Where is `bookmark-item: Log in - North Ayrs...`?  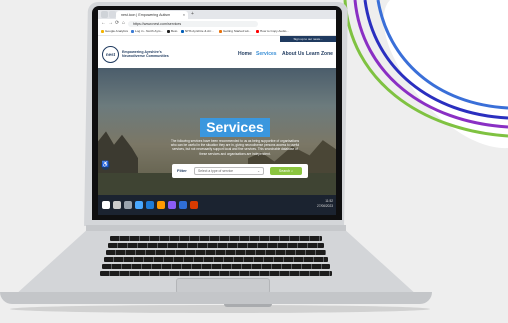 bookmark-item: Log in - North Ayrs... is located at coordinates (147, 31).